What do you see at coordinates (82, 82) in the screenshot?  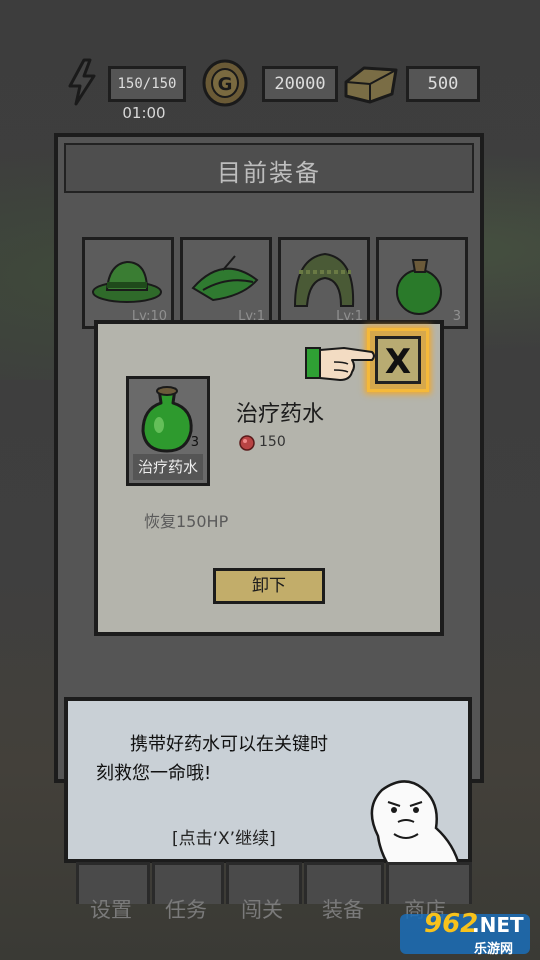 I see `lightning-icon` at bounding box center [82, 82].